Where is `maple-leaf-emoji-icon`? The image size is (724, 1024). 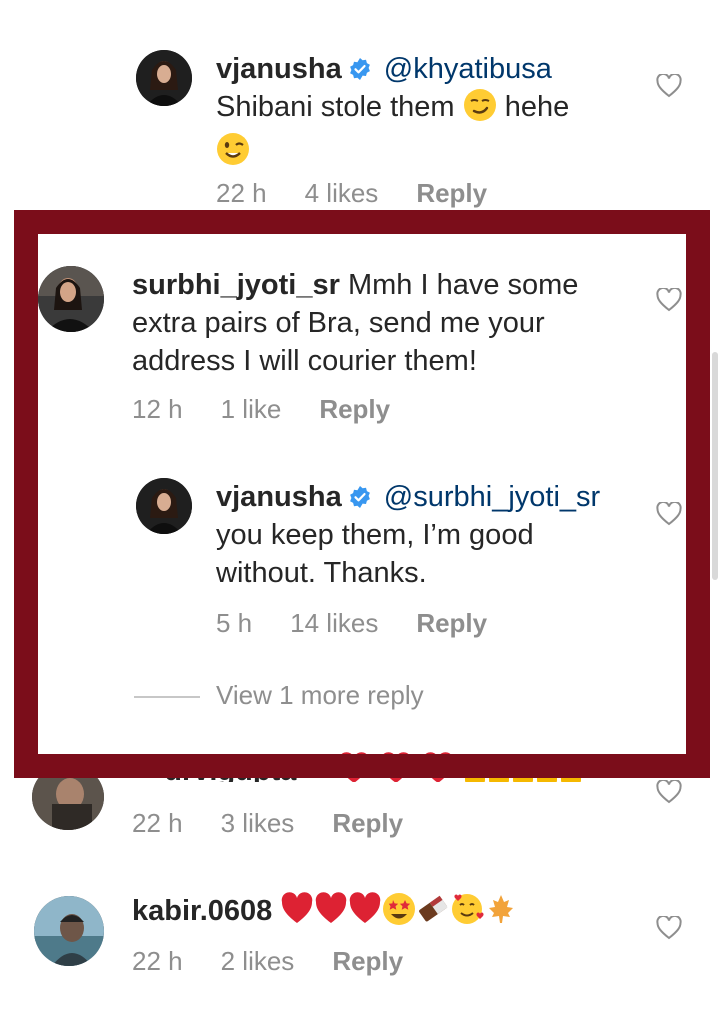
maple-leaf-emoji-icon is located at coordinates (501, 914).